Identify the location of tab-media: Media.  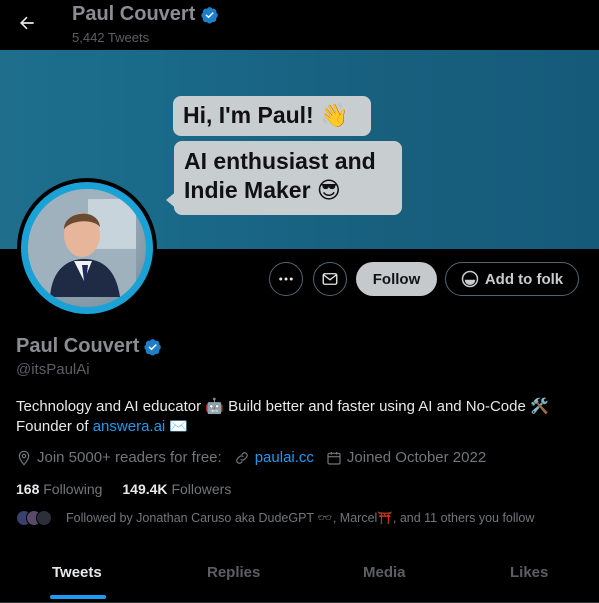
(384, 572).